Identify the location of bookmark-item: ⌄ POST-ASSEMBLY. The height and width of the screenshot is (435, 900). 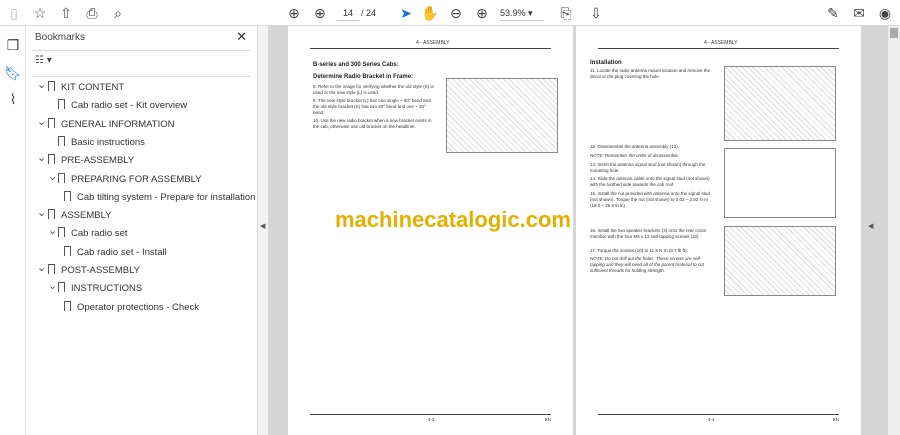
(89, 271).